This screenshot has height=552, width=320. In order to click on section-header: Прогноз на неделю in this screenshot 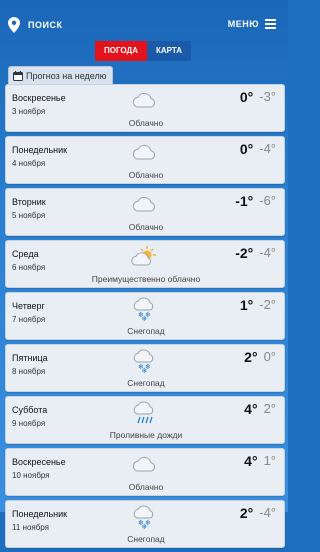, I will do `click(61, 75)`.